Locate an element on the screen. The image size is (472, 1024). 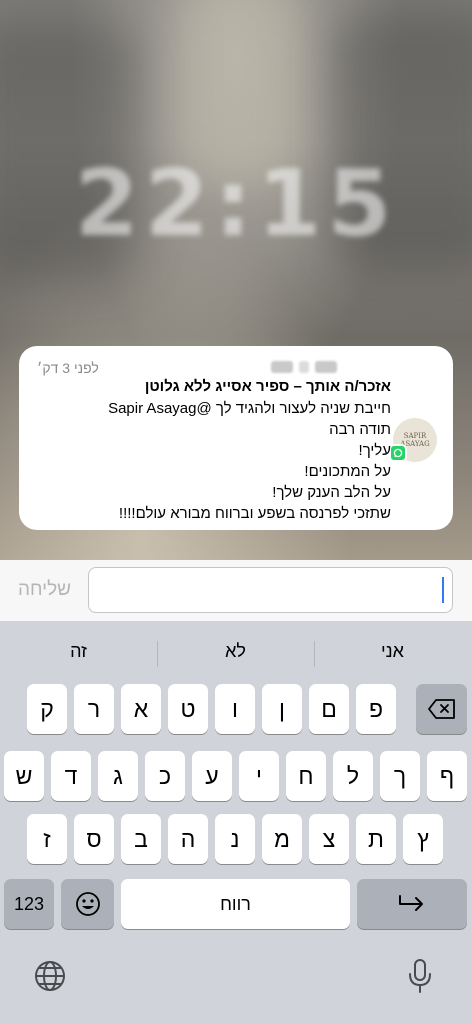
key-letter: ף is located at coordinates (447, 776).